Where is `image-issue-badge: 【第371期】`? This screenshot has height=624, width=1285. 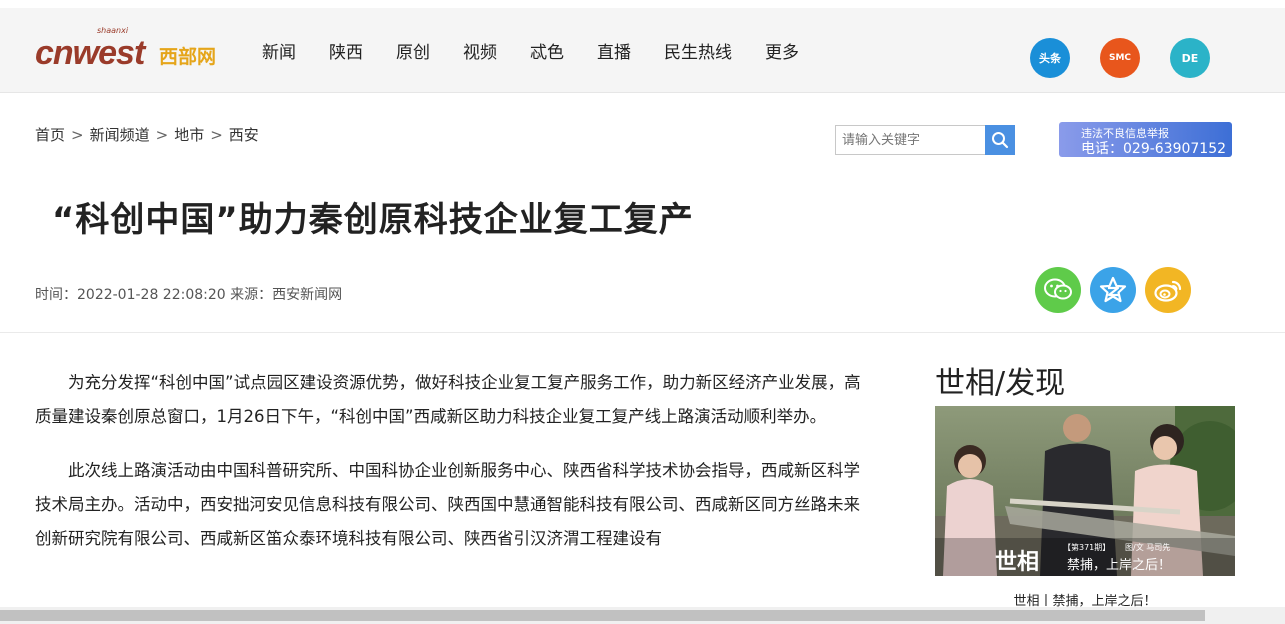
image-issue-badge: 【第371期】 is located at coordinates (1087, 547).